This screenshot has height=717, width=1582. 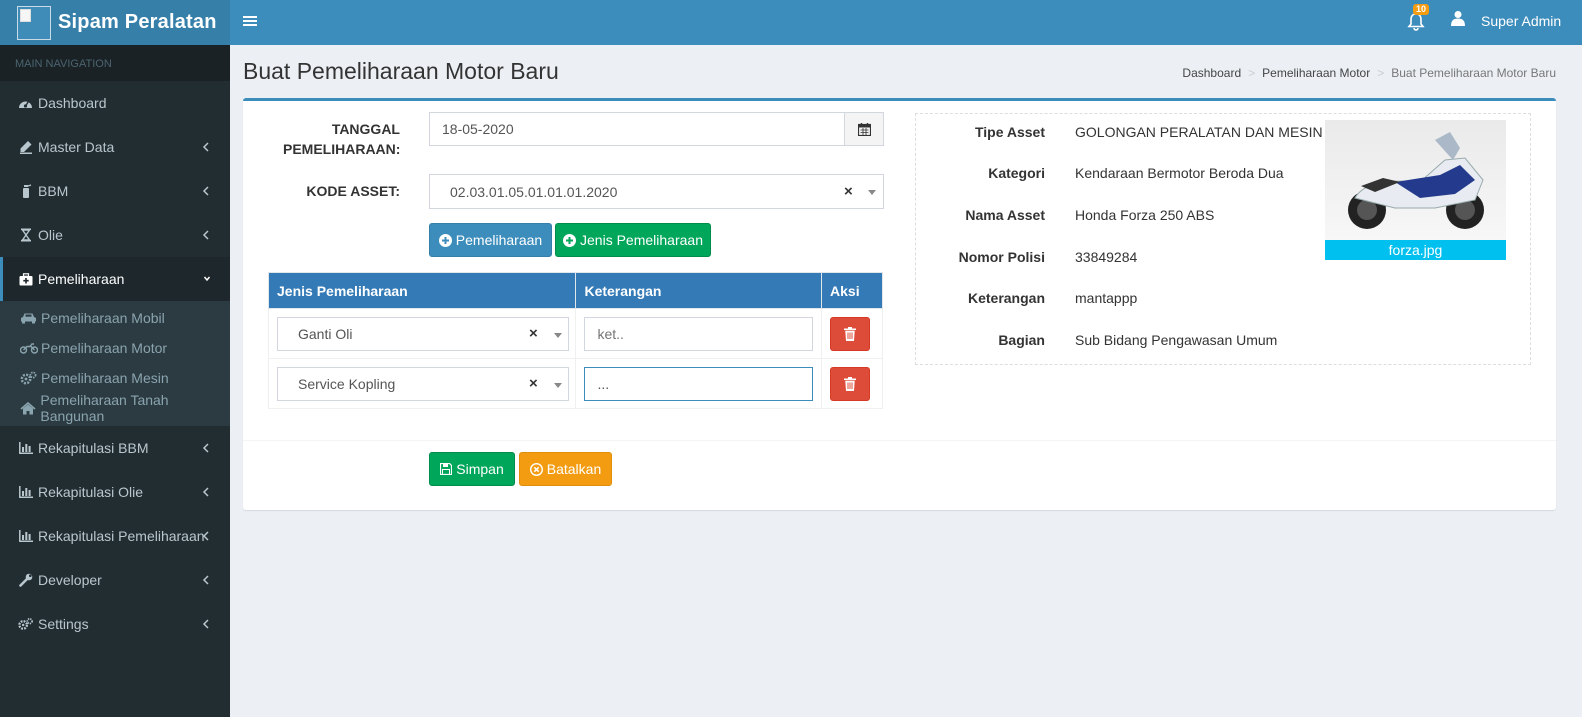 I want to click on sidebar-subitem-pemeliharaan-mesin: Pemeliharaan Mesin, so click(x=115, y=378).